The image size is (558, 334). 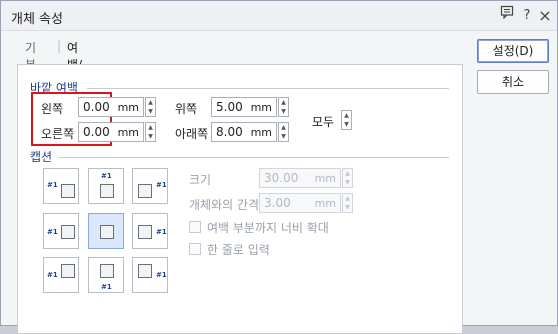 I want to click on caption-gap-input: 3.00 mm, so click(x=300, y=203).